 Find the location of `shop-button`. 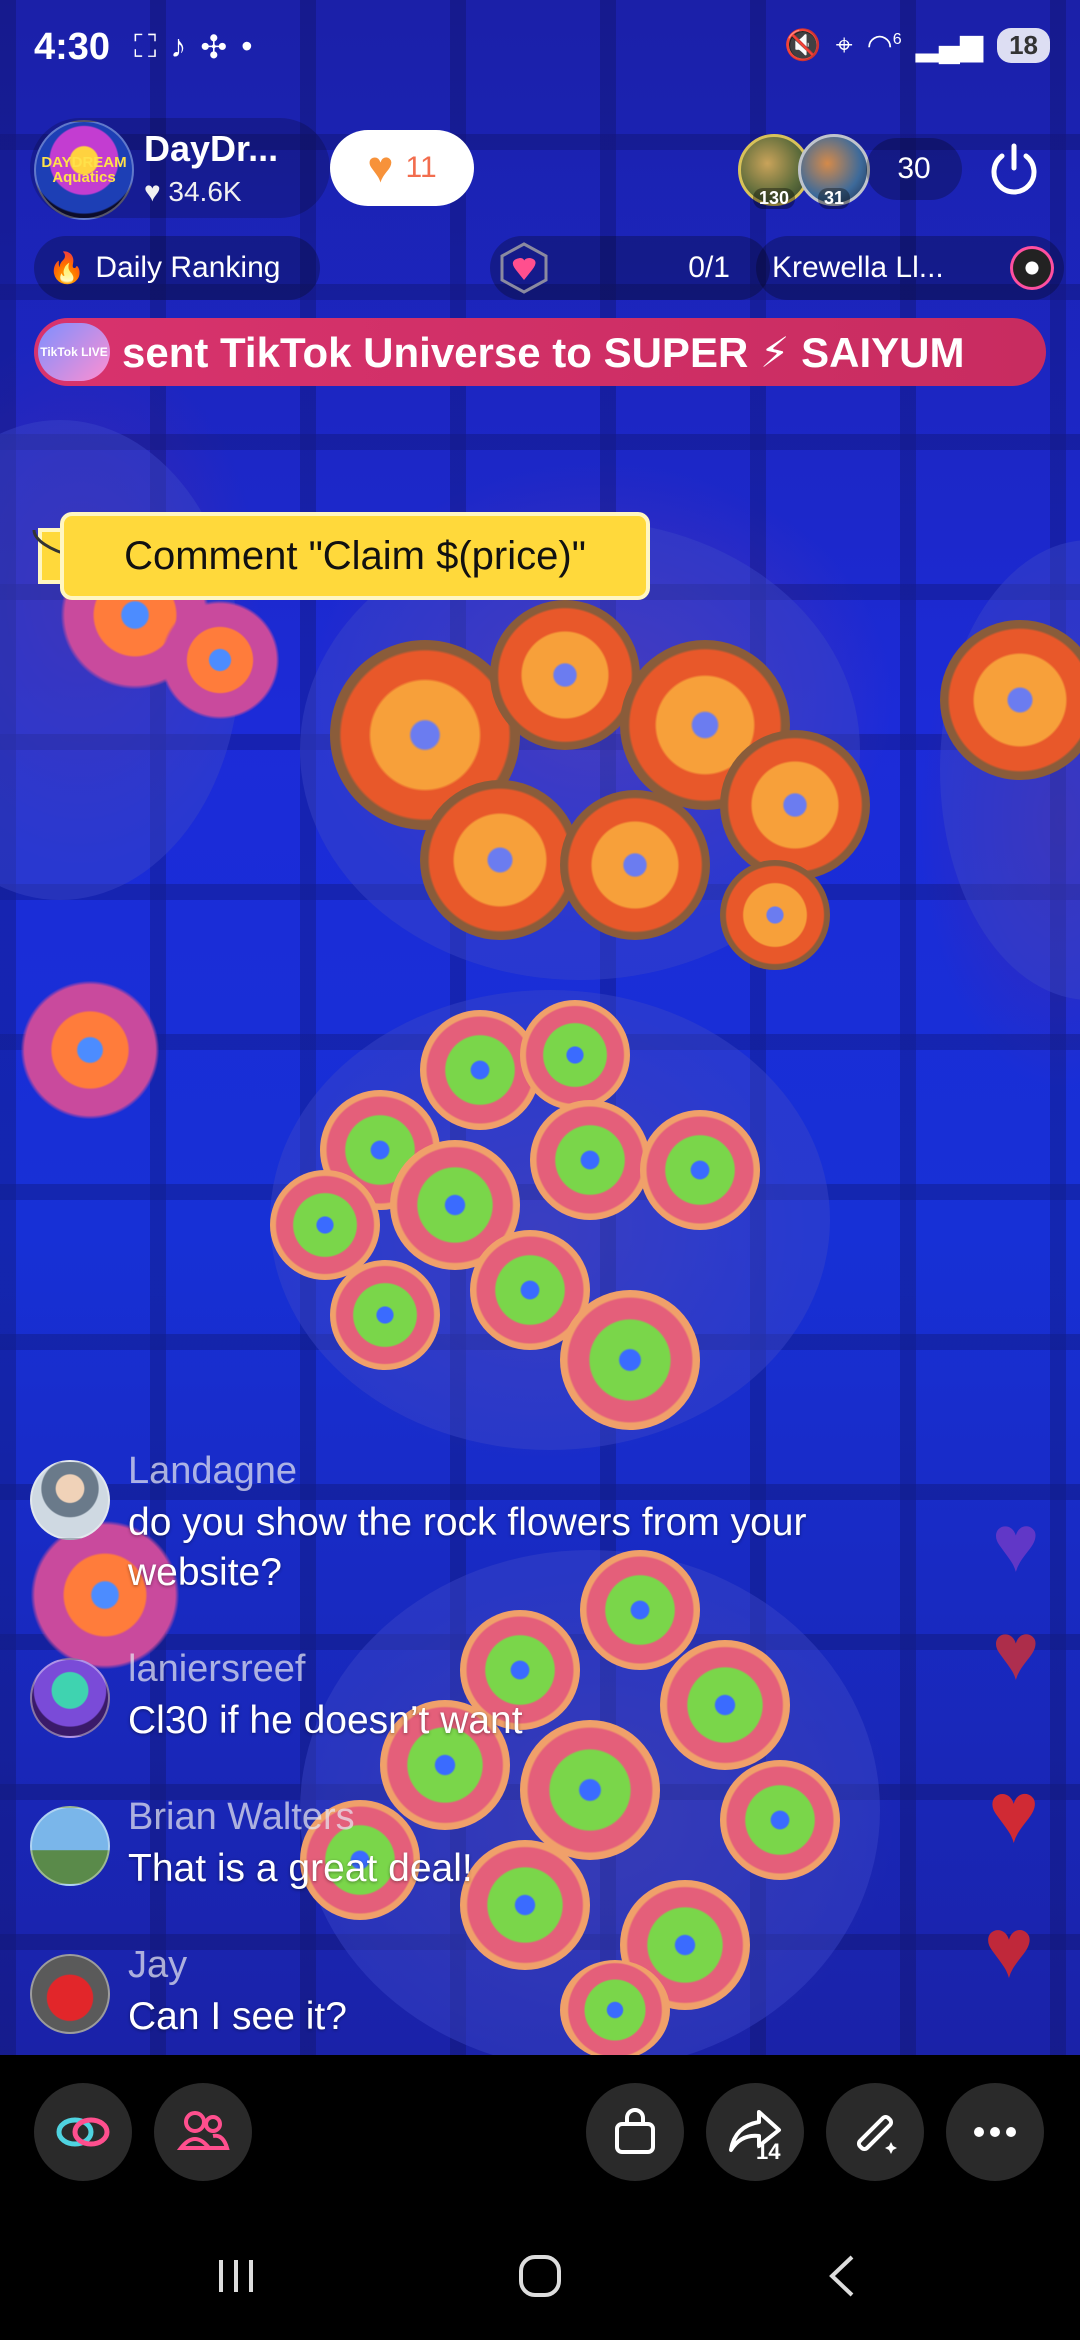

shop-button is located at coordinates (635, 2132).